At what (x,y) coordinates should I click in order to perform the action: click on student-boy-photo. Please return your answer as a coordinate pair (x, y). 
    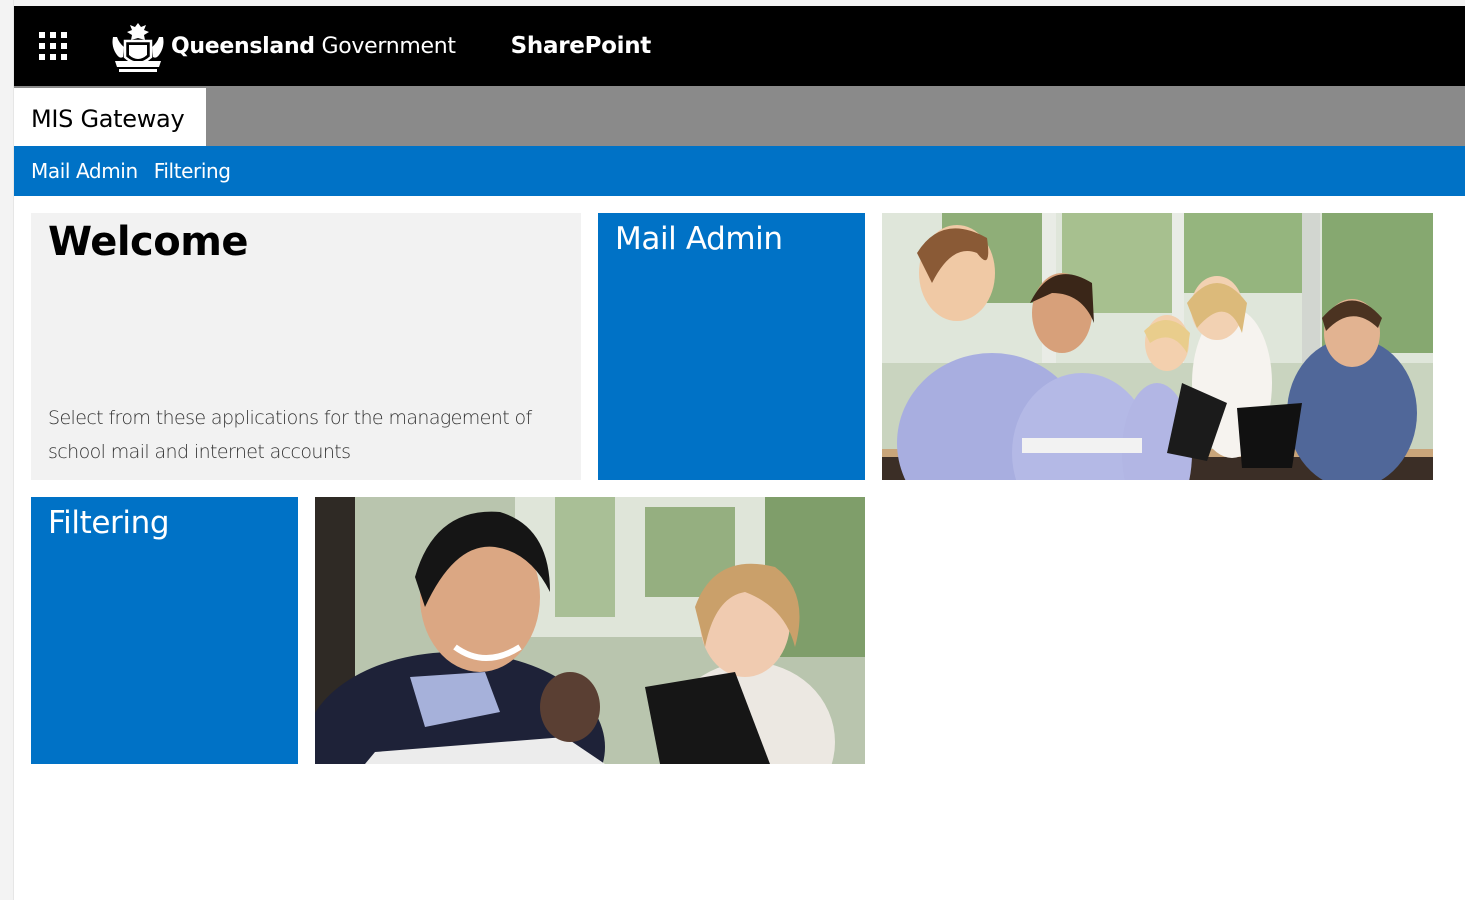
    Looking at the image, I should click on (590, 630).